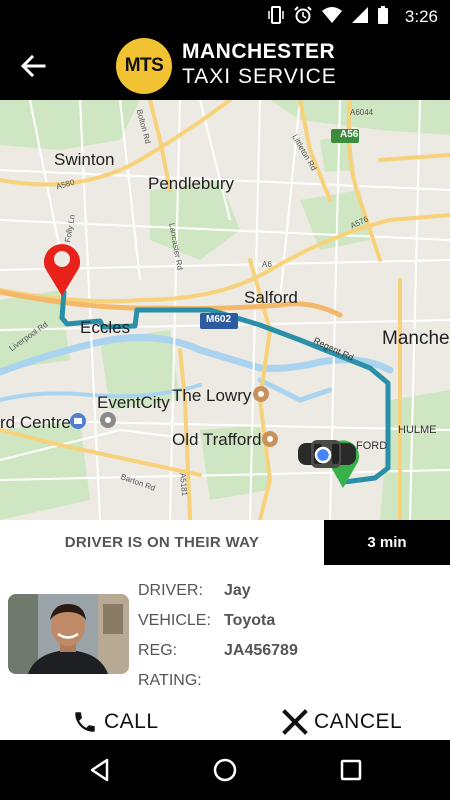 The height and width of the screenshot is (800, 450). Describe the element at coordinates (68, 634) in the screenshot. I see `driver-avatar` at that location.